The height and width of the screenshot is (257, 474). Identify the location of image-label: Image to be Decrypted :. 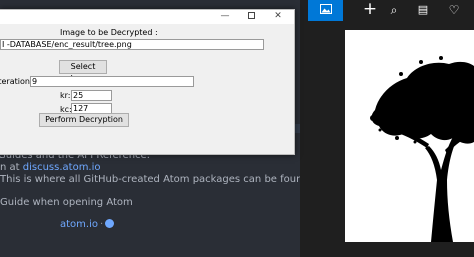
(109, 32).